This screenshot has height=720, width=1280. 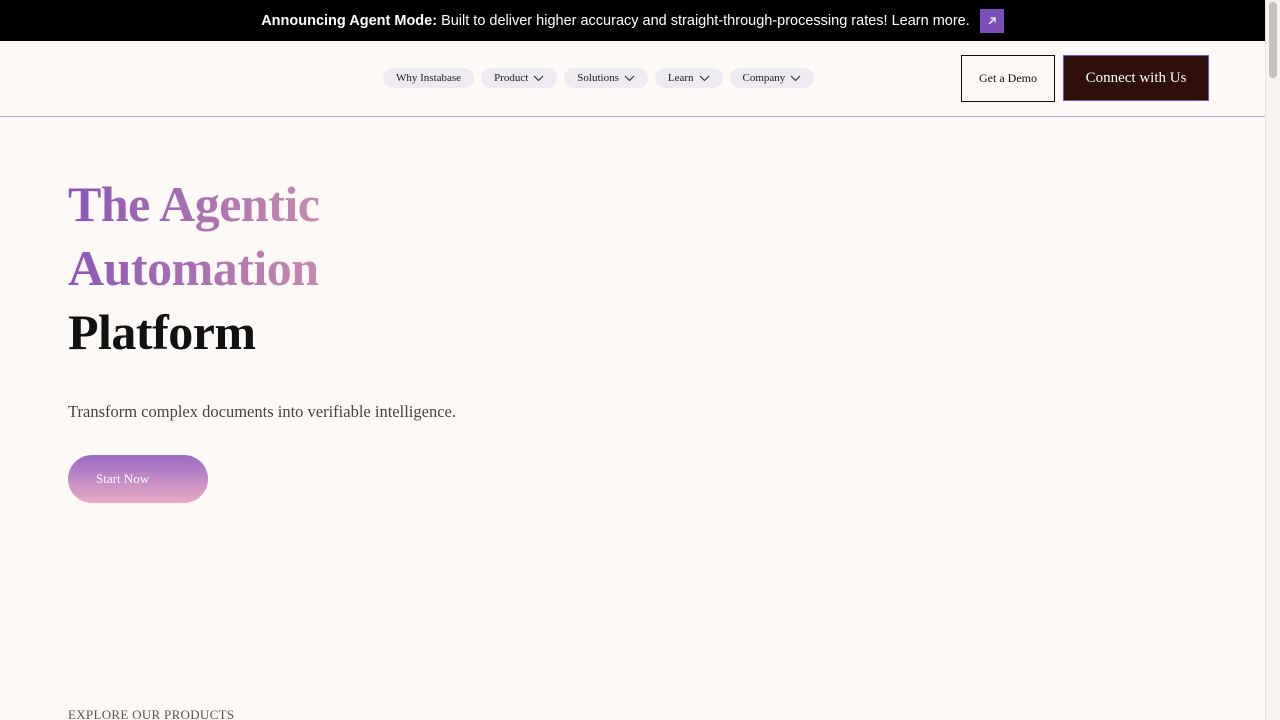 I want to click on nav-item-label: Why Instabase, so click(x=429, y=78).